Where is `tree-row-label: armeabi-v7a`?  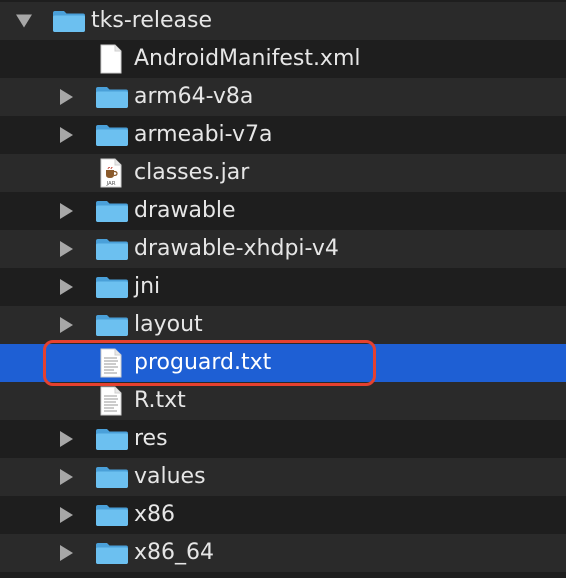 tree-row-label: armeabi-v7a is located at coordinates (203, 134).